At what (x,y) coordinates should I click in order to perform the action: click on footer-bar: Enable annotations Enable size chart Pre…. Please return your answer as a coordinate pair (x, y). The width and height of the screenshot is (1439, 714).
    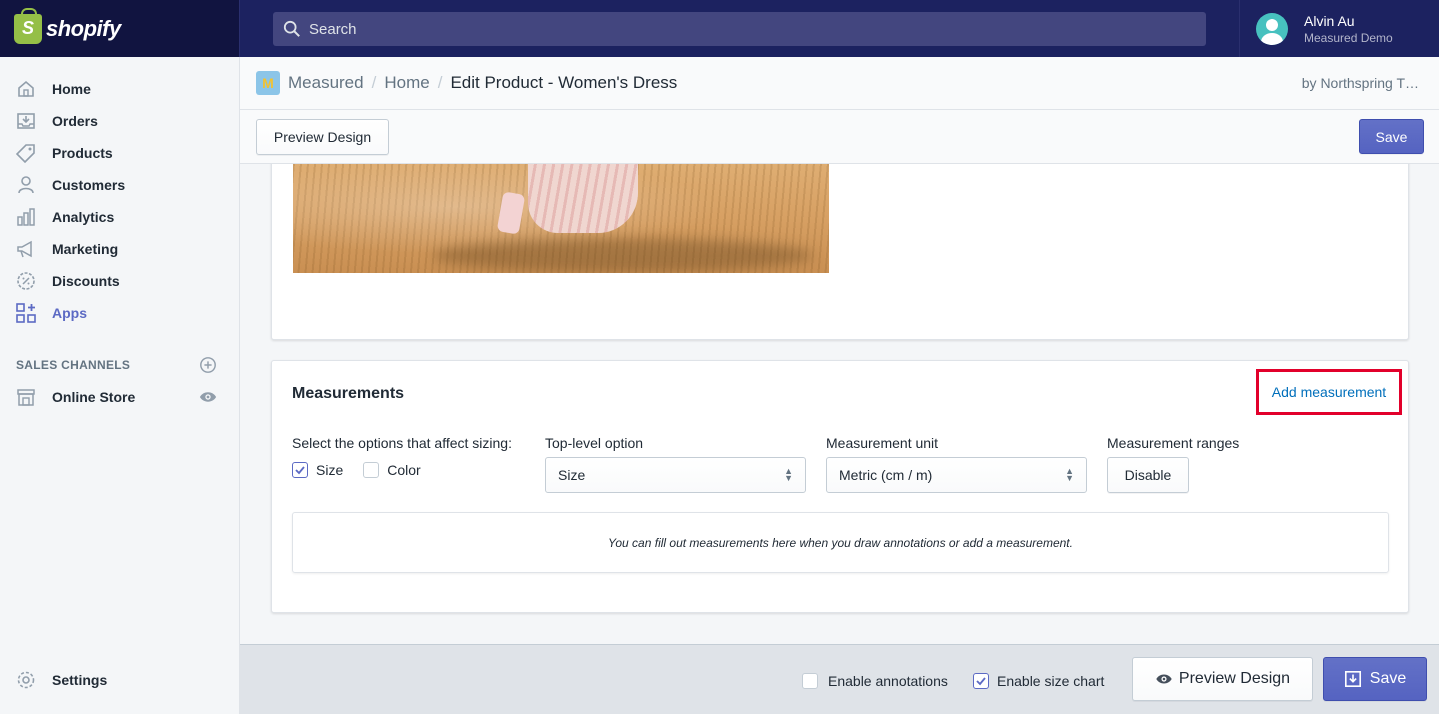
    Looking at the image, I should click on (839, 679).